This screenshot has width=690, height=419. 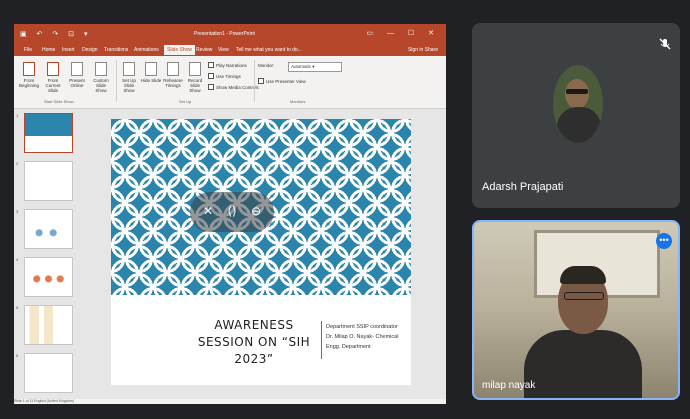 What do you see at coordinates (321, 340) in the screenshot?
I see `slide-divider` at bounding box center [321, 340].